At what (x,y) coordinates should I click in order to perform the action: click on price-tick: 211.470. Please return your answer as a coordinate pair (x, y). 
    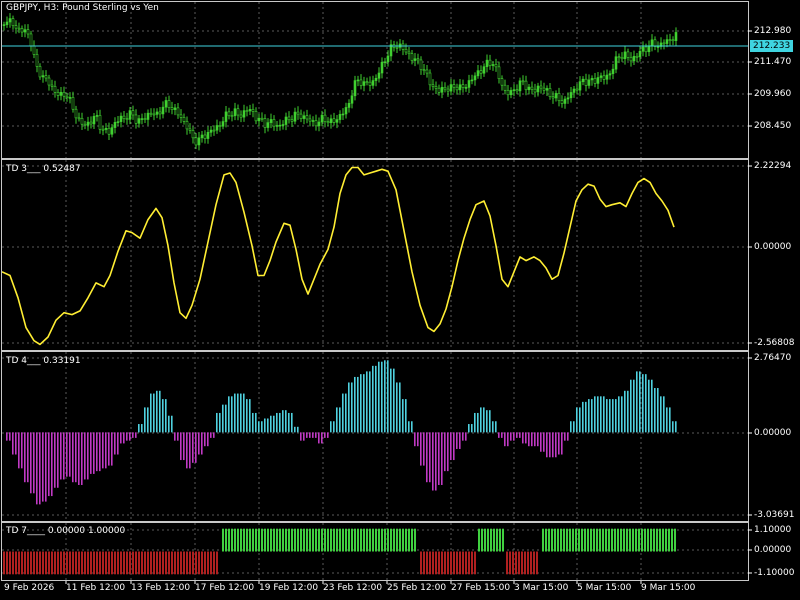
    Looking at the image, I should click on (773, 62).